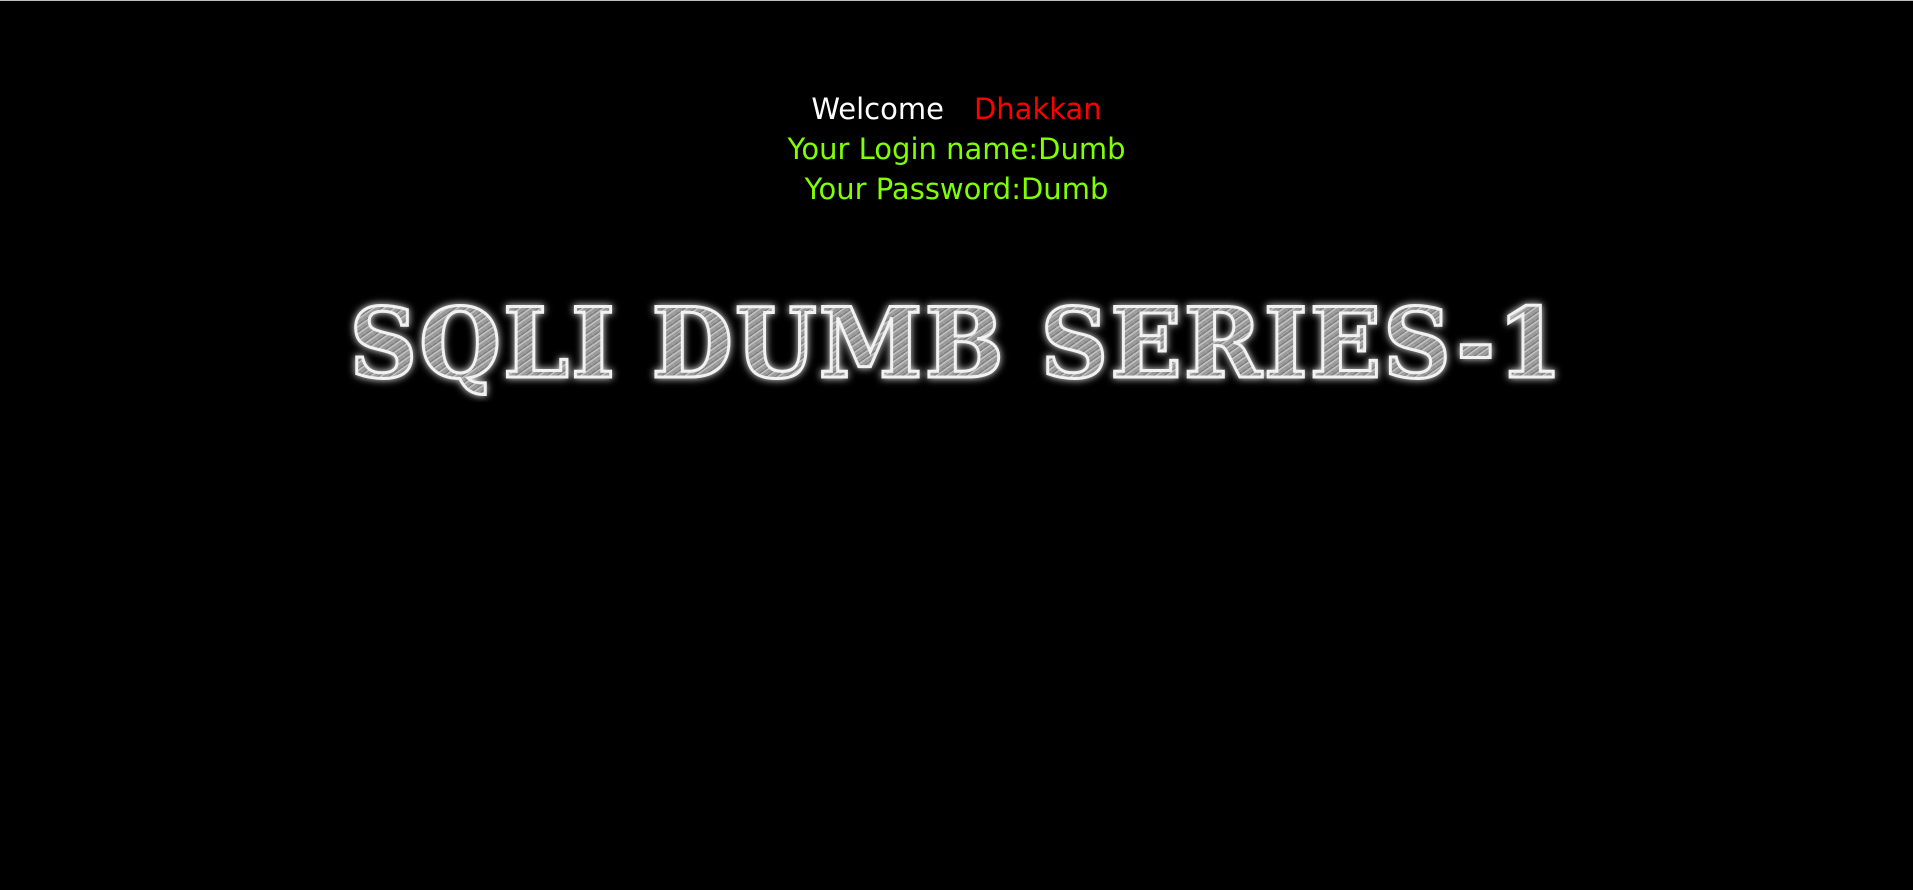 This screenshot has height=890, width=1913. I want to click on login-name-text: Your Login name:Dumb, so click(956, 149).